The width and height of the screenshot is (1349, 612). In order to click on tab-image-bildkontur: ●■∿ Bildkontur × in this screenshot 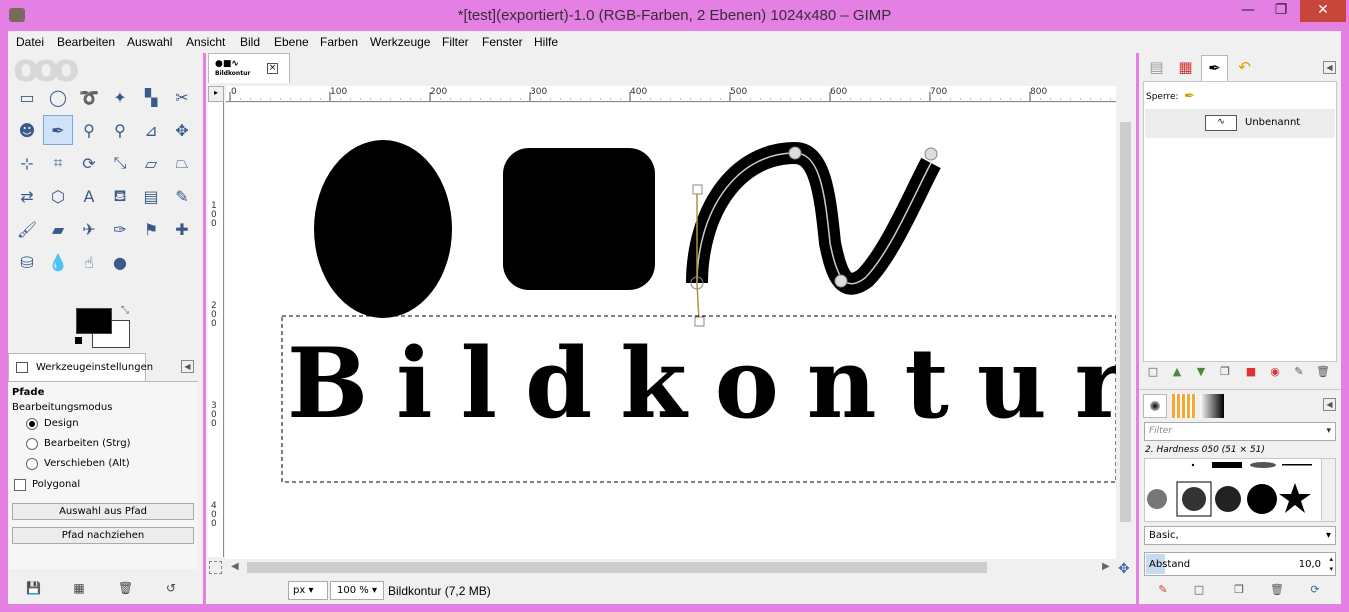, I will do `click(249, 68)`.